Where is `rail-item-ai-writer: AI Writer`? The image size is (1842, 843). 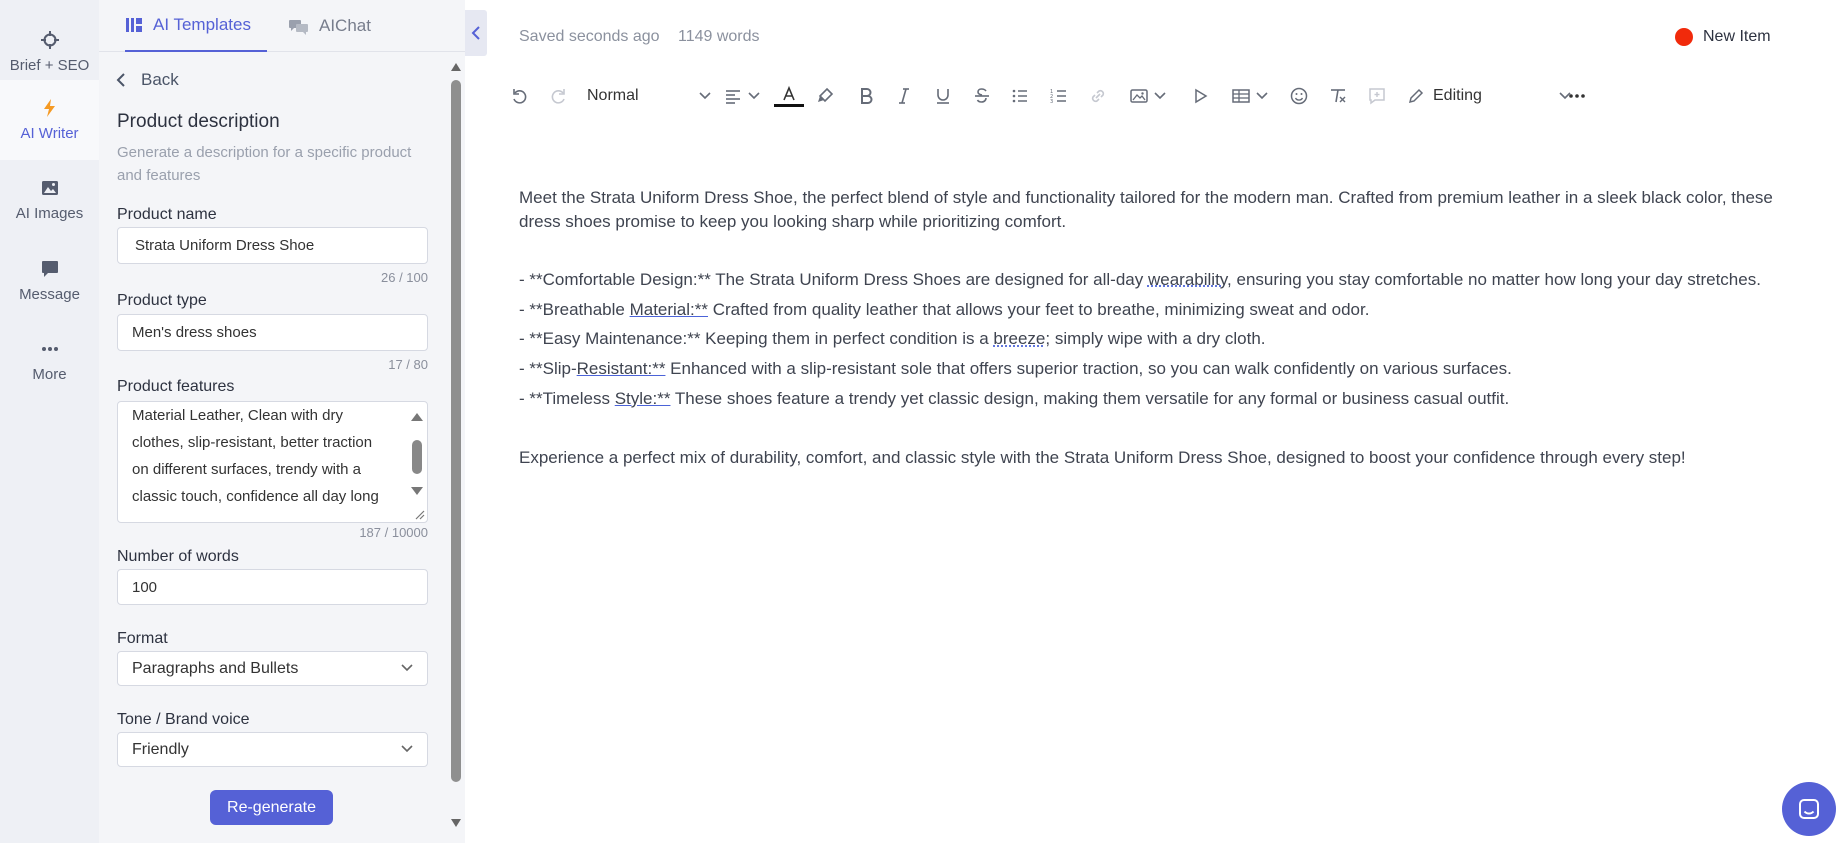
rail-item-ai-writer: AI Writer is located at coordinates (49, 120).